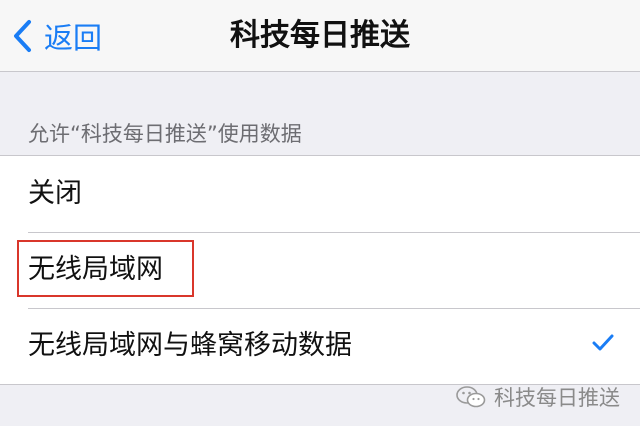 The image size is (640, 426). I want to click on section-header: 允许“科技每日推送”使用数据, so click(165, 134).